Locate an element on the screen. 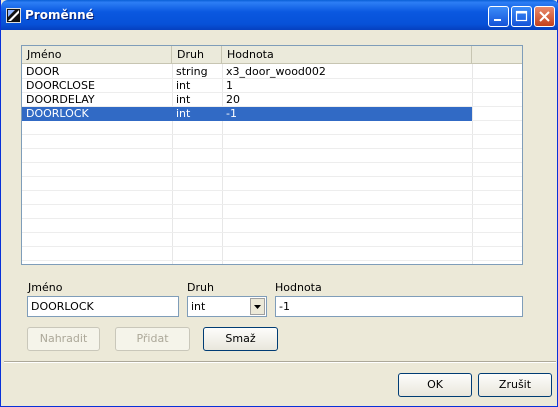 The width and height of the screenshot is (558, 407). cell-value: 1 is located at coordinates (229, 85).